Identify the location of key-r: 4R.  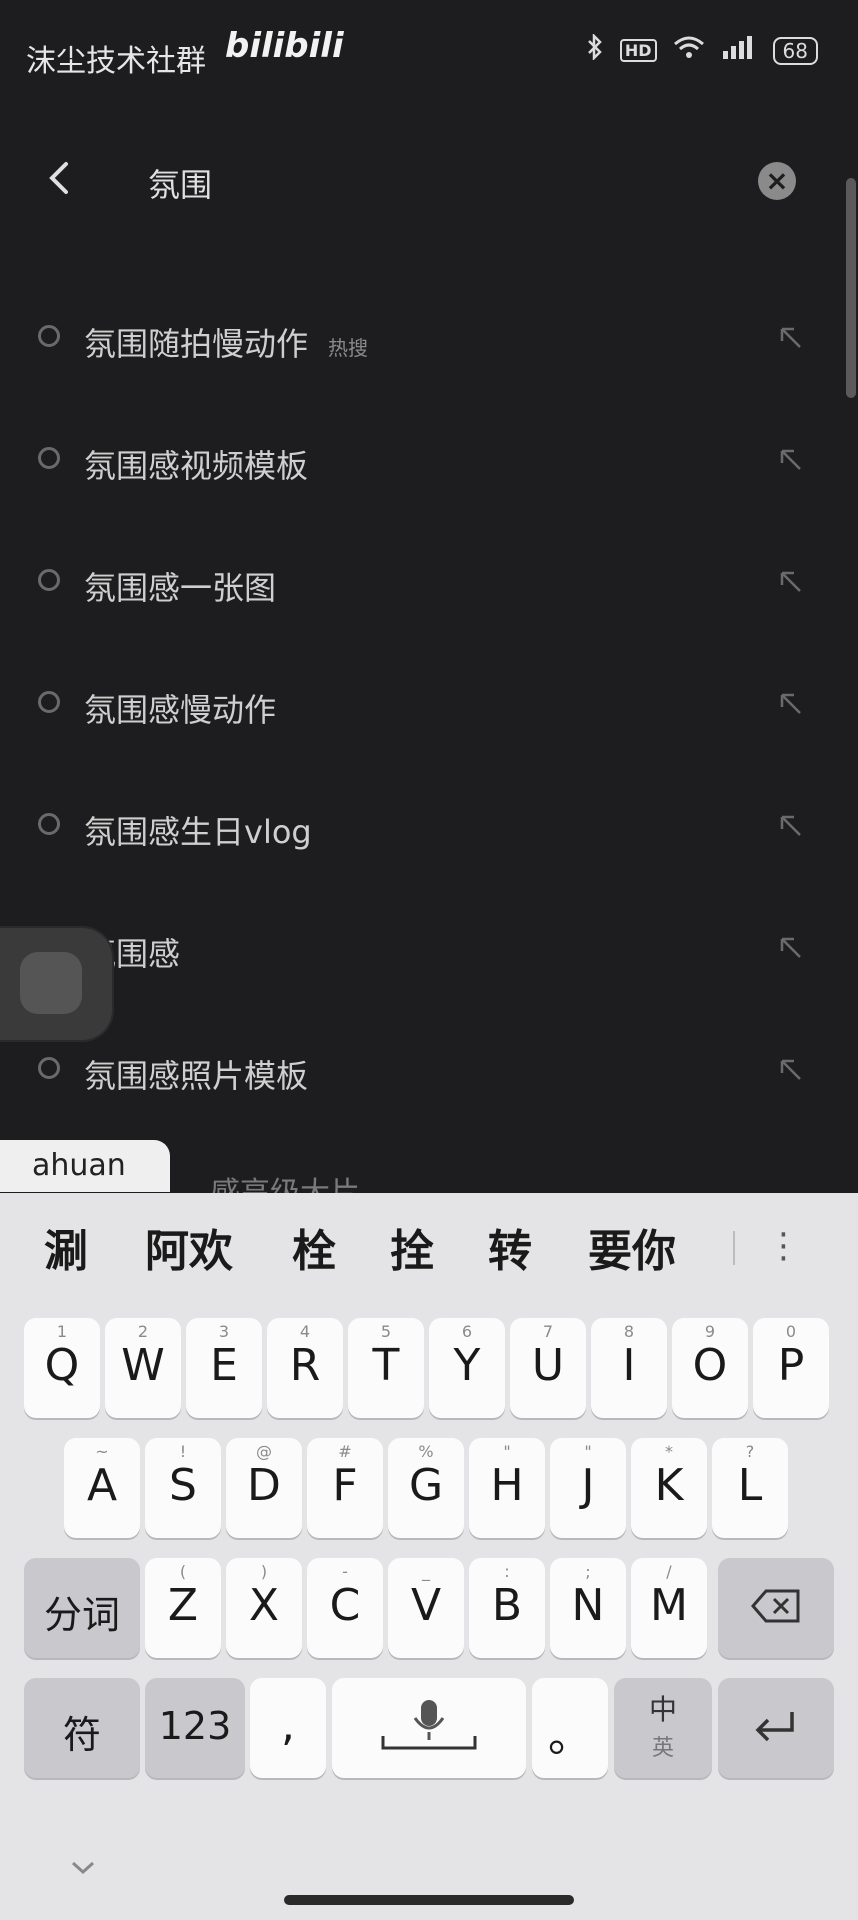
(305, 1368).